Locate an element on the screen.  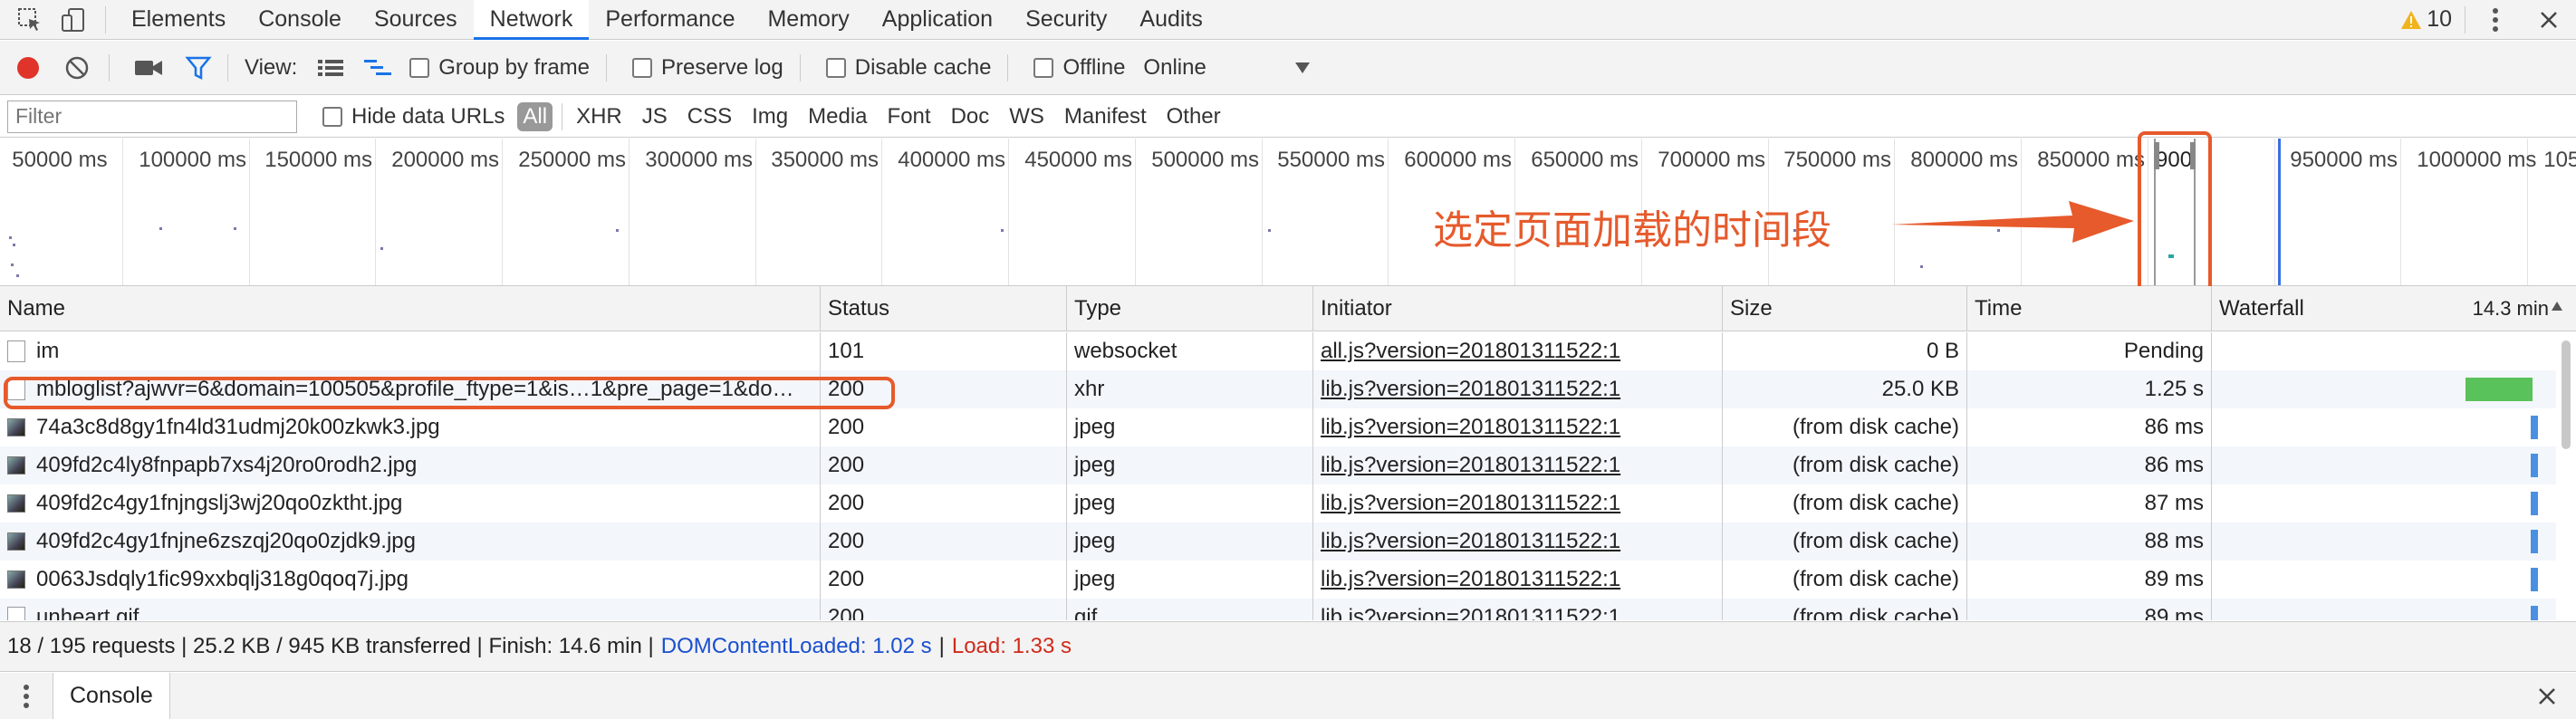
overview-tick-label: 800000 ms is located at coordinates (1964, 160).